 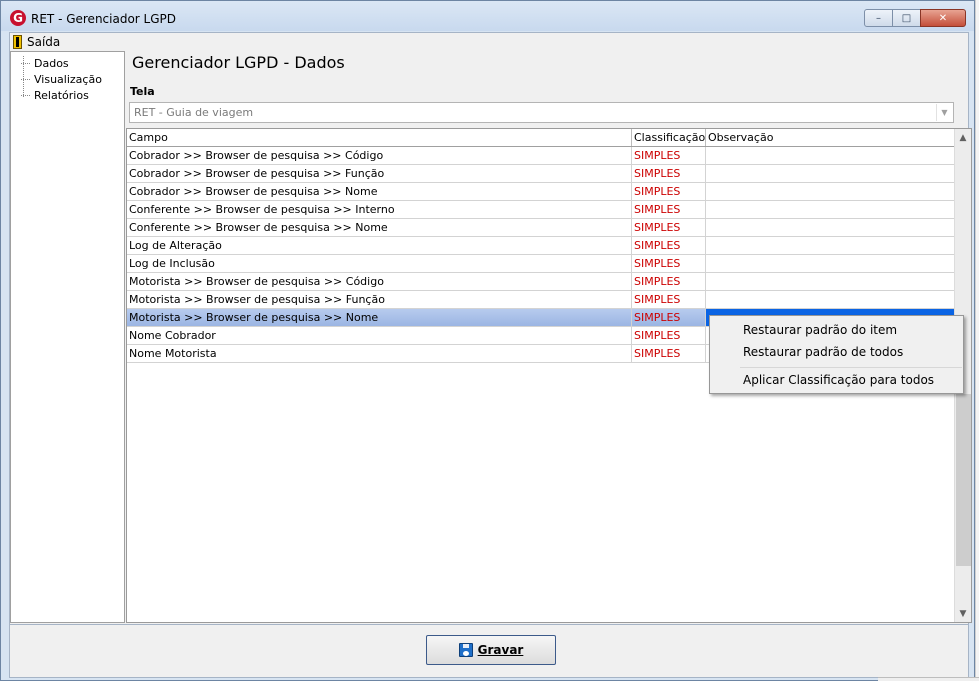 What do you see at coordinates (18, 18) in the screenshot?
I see `app-logo-icon: G` at bounding box center [18, 18].